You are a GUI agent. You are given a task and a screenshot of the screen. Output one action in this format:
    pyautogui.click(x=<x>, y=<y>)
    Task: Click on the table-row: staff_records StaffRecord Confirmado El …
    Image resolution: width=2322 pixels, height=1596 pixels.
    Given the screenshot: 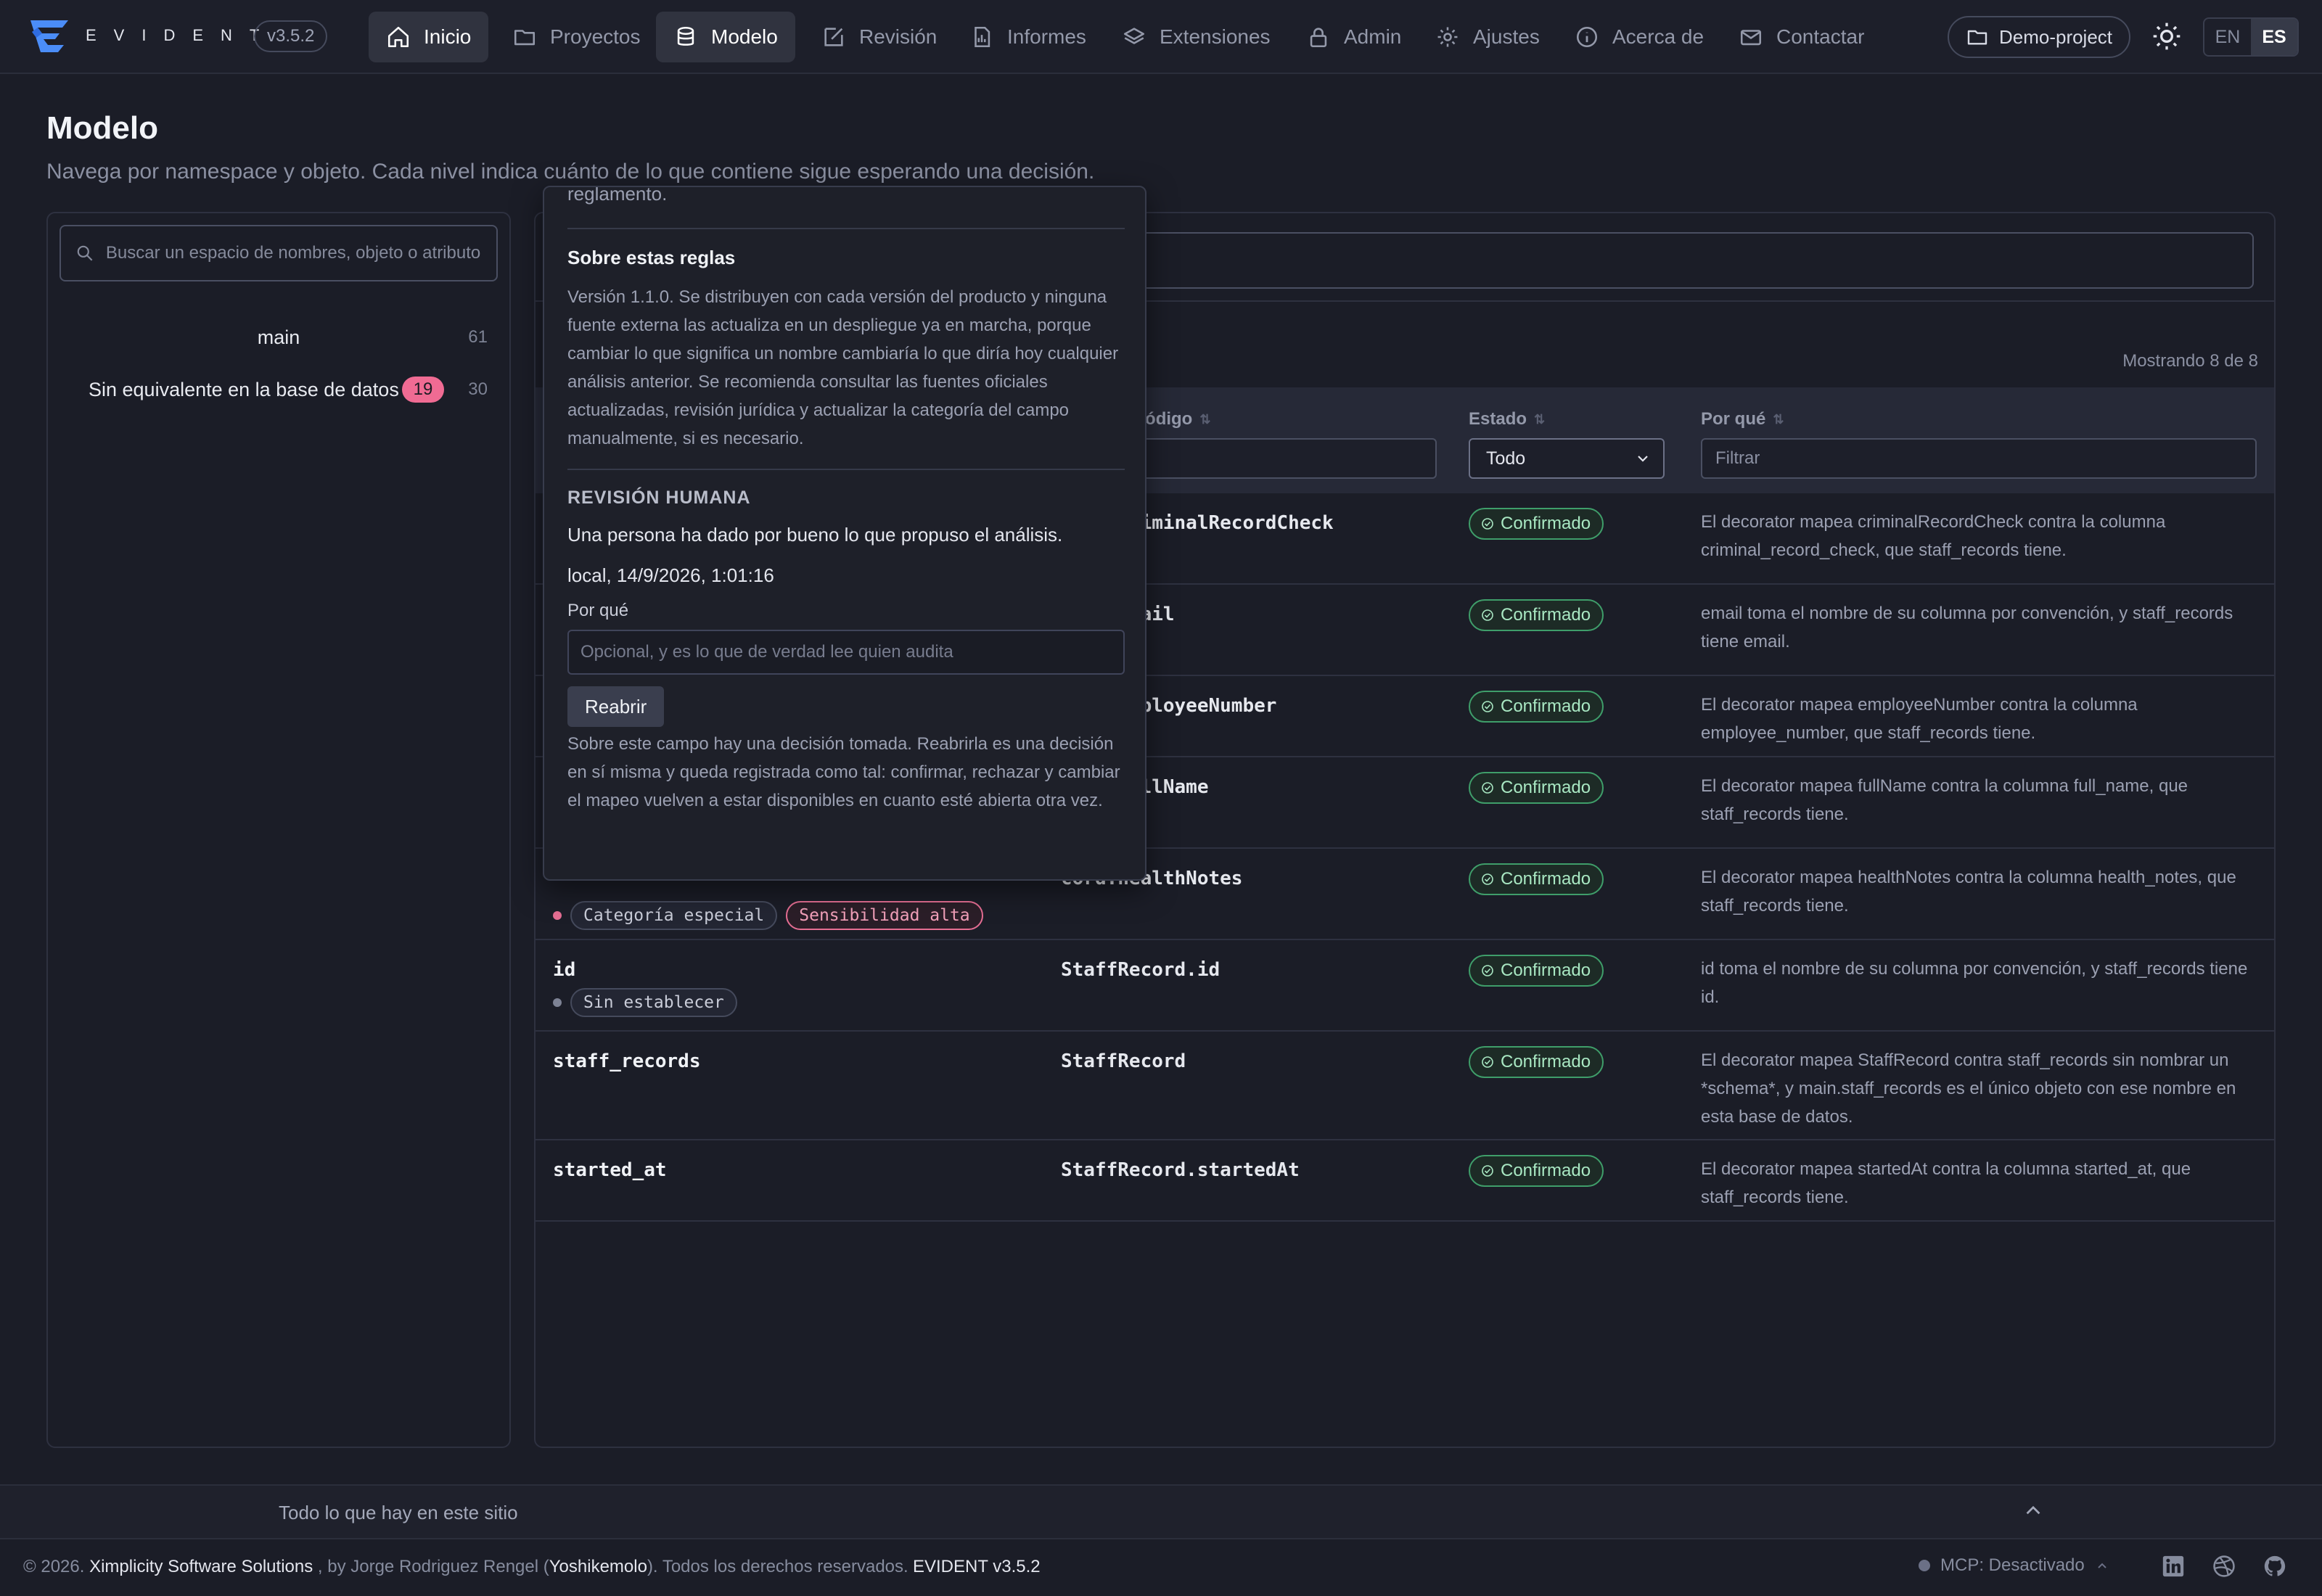 What is the action you would take?
    pyautogui.click(x=1405, y=1086)
    